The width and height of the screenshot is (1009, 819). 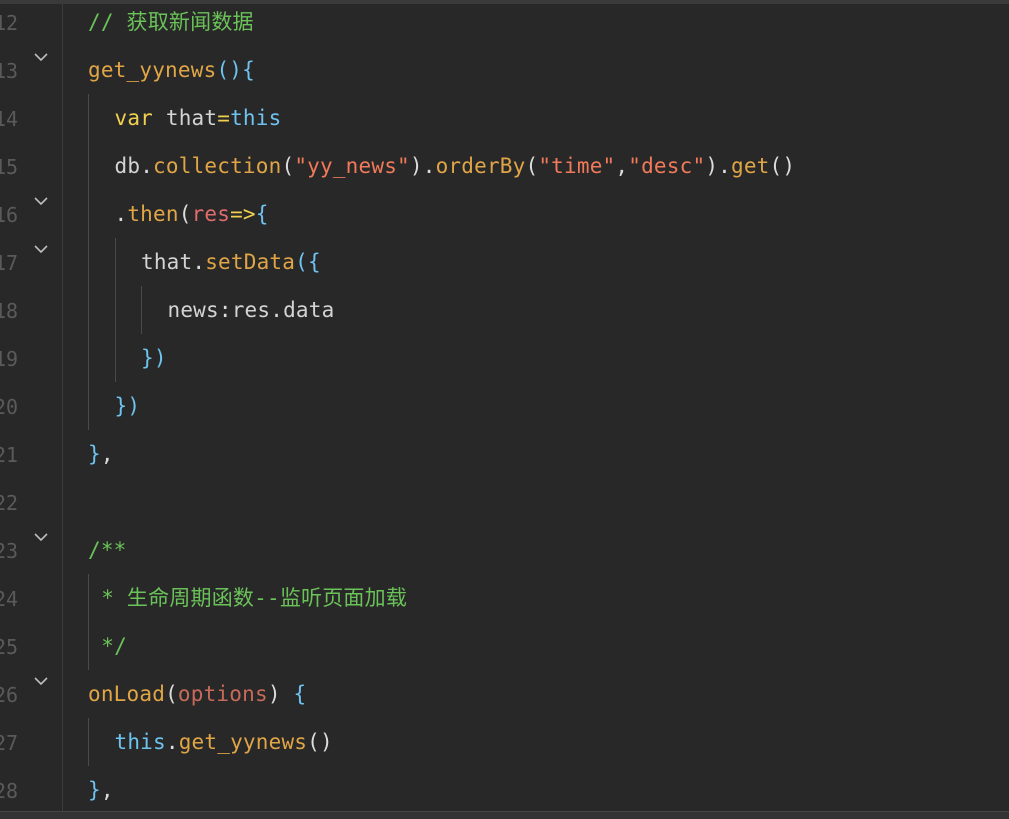 What do you see at coordinates (9, 695) in the screenshot?
I see `line-number: 26` at bounding box center [9, 695].